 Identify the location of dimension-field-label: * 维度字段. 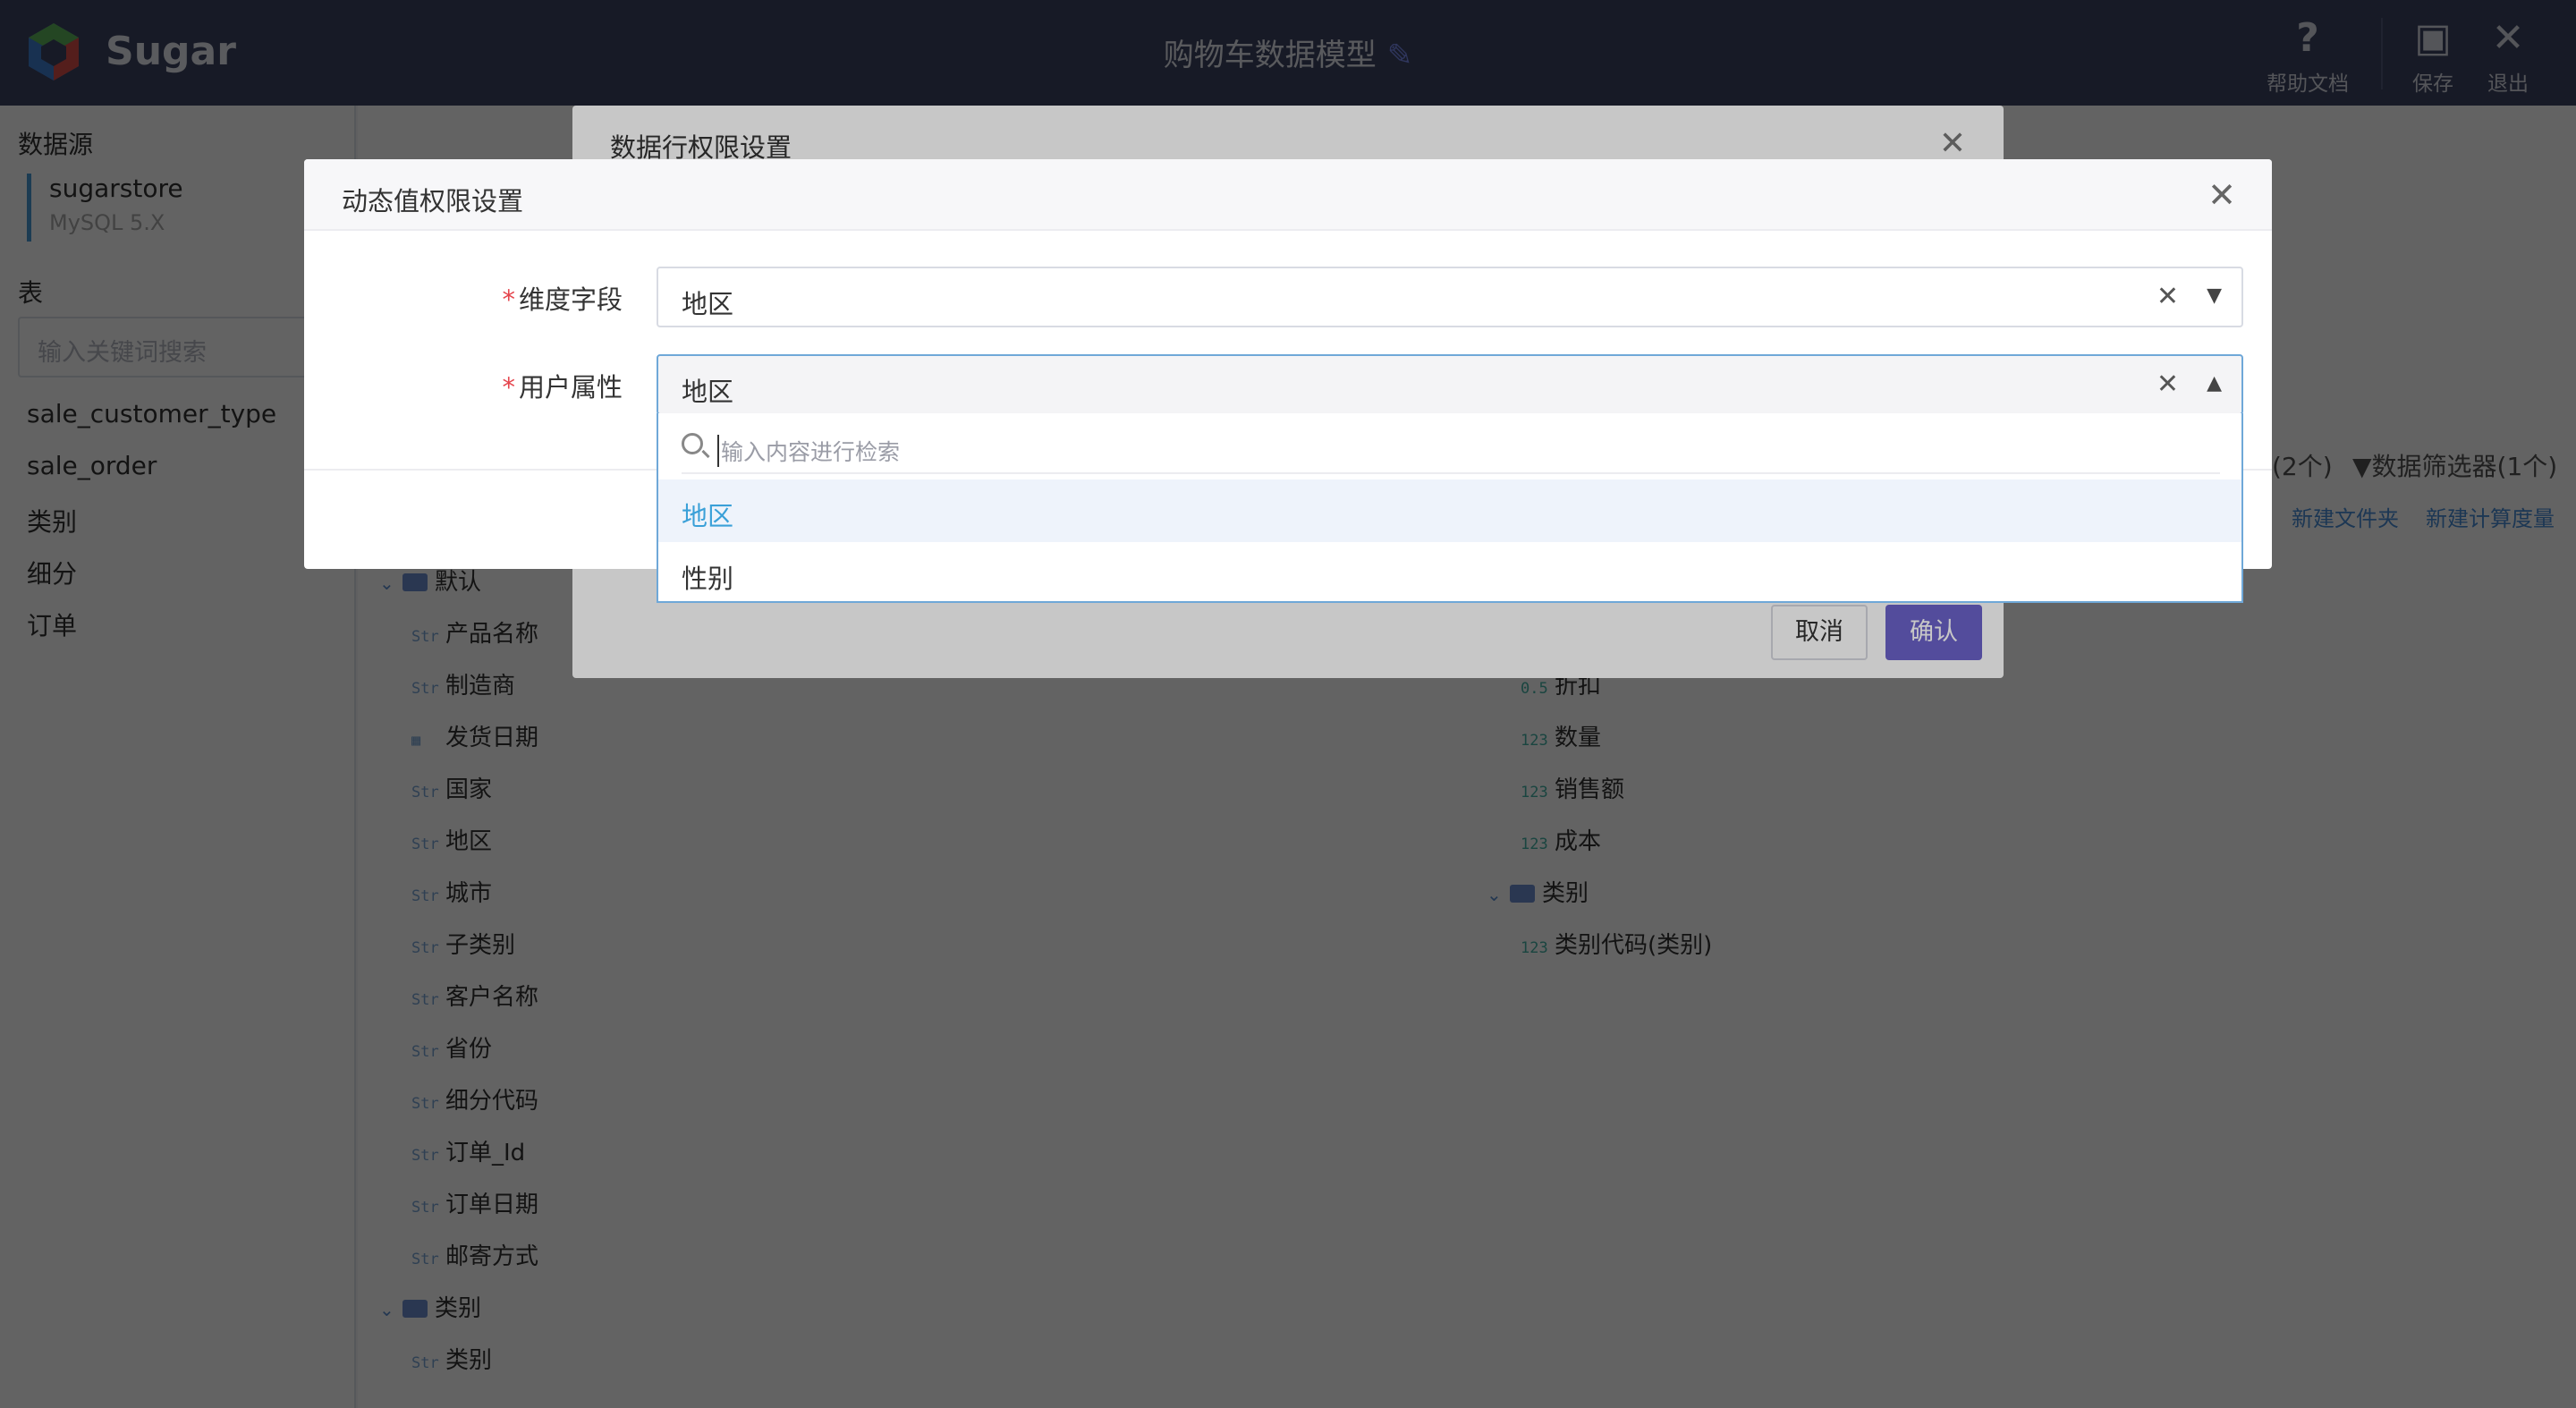
(463, 298).